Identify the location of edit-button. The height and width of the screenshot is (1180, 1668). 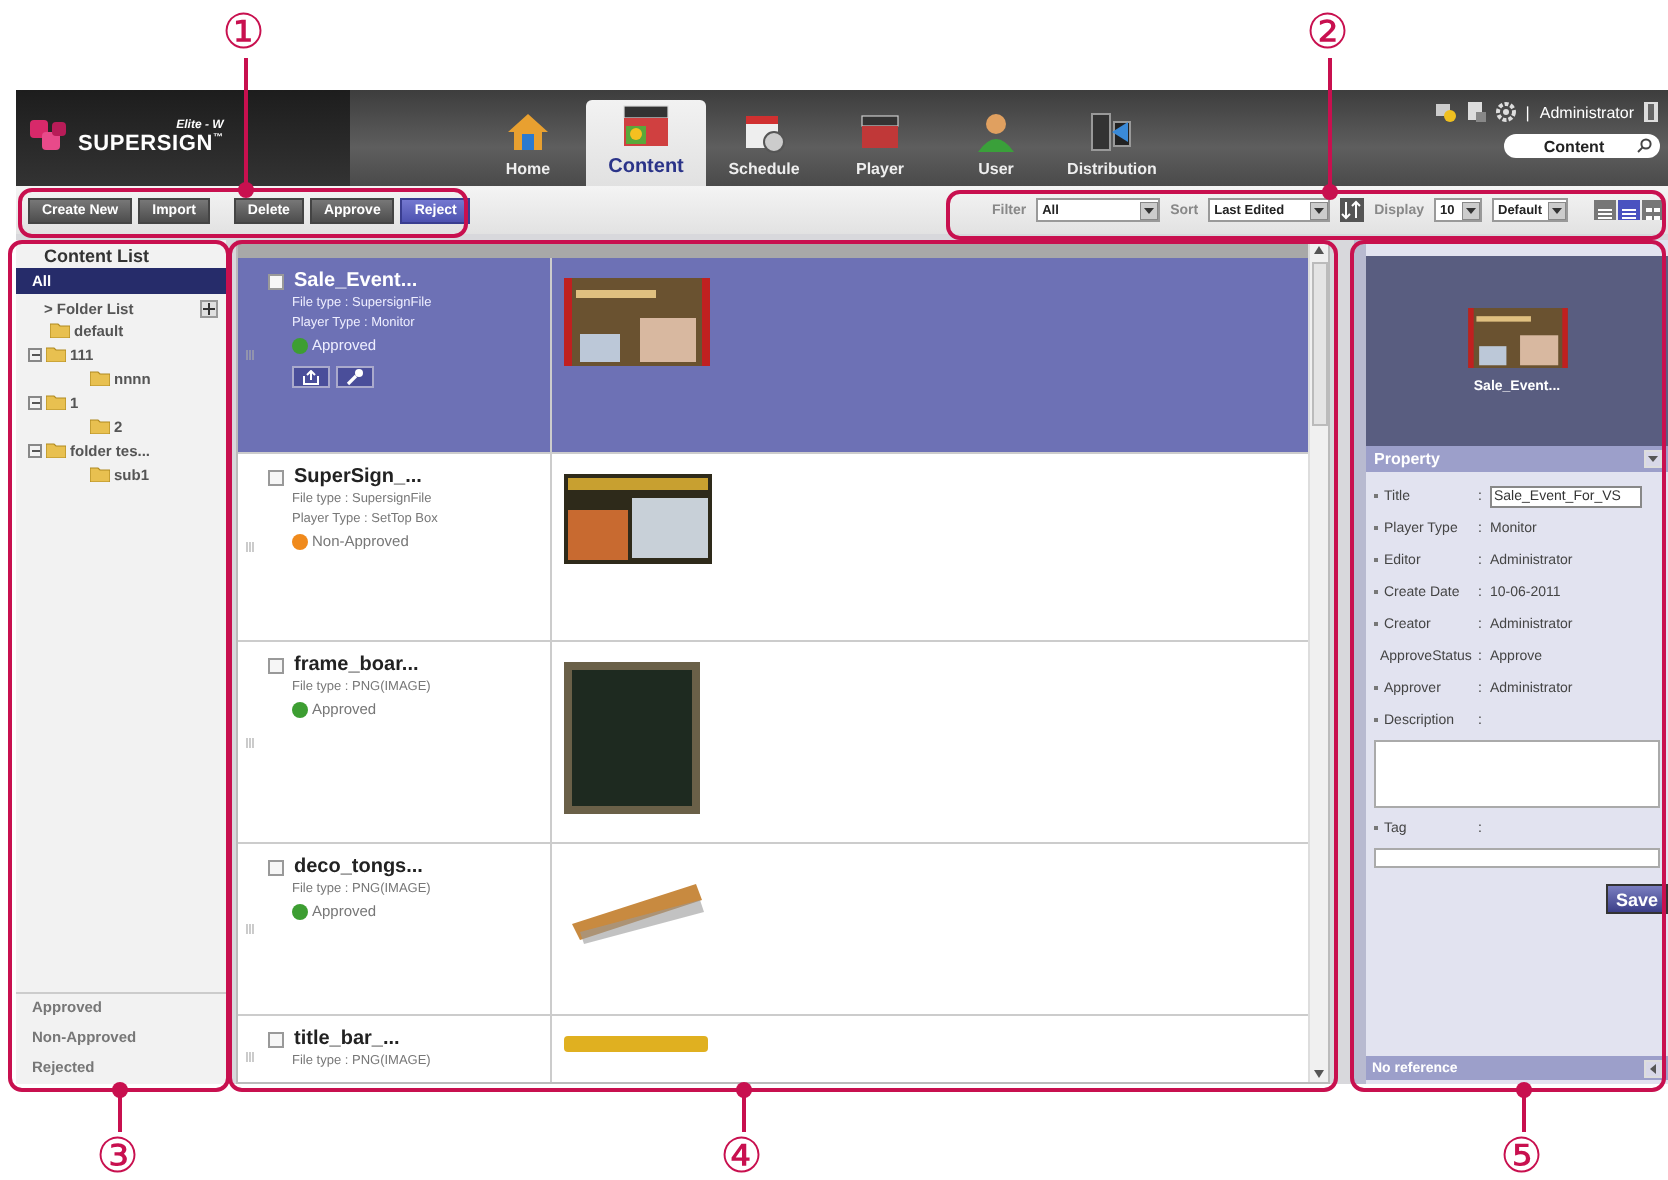
(355, 377).